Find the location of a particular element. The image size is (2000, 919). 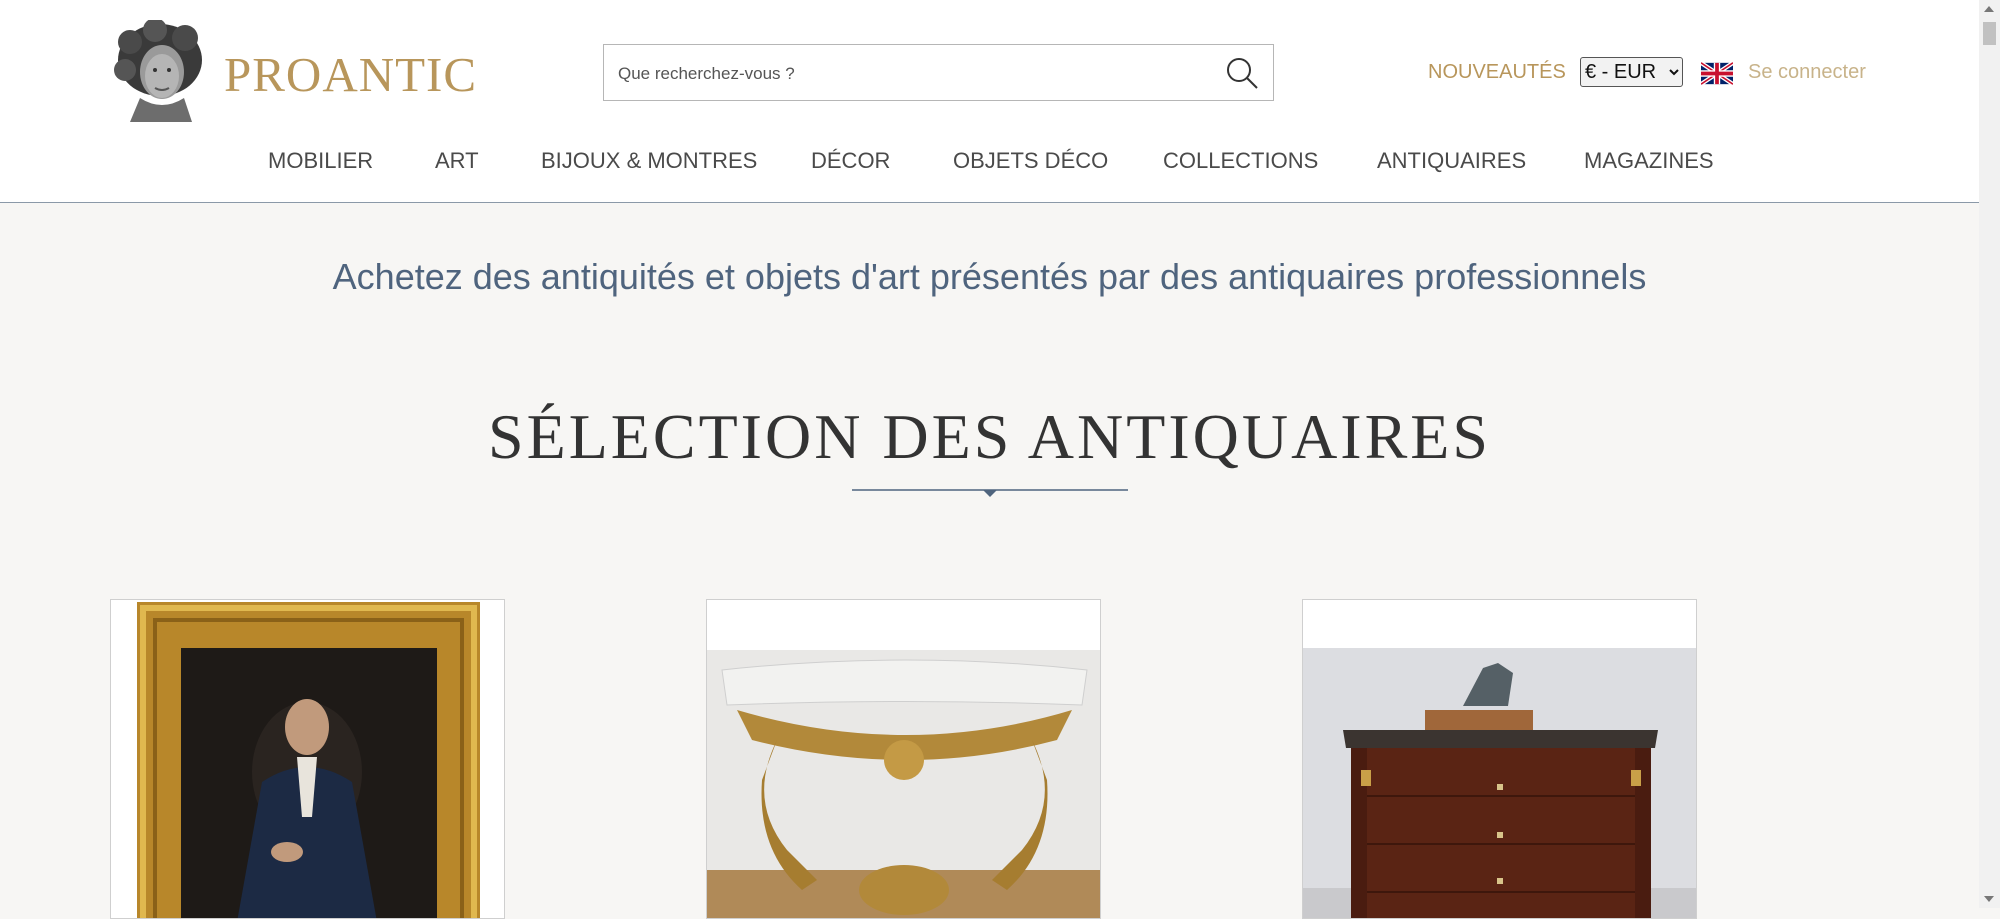

nav-item-collections: COLLECTIONS is located at coordinates (1240, 161).